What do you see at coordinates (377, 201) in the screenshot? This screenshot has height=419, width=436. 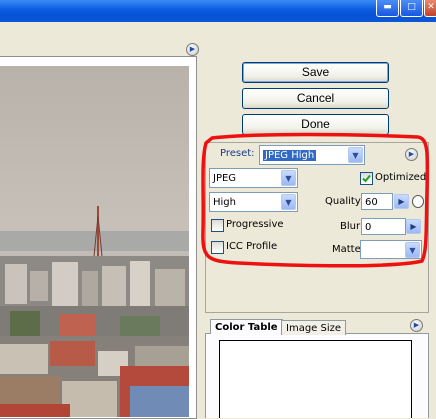 I see `quality-input: 60` at bounding box center [377, 201].